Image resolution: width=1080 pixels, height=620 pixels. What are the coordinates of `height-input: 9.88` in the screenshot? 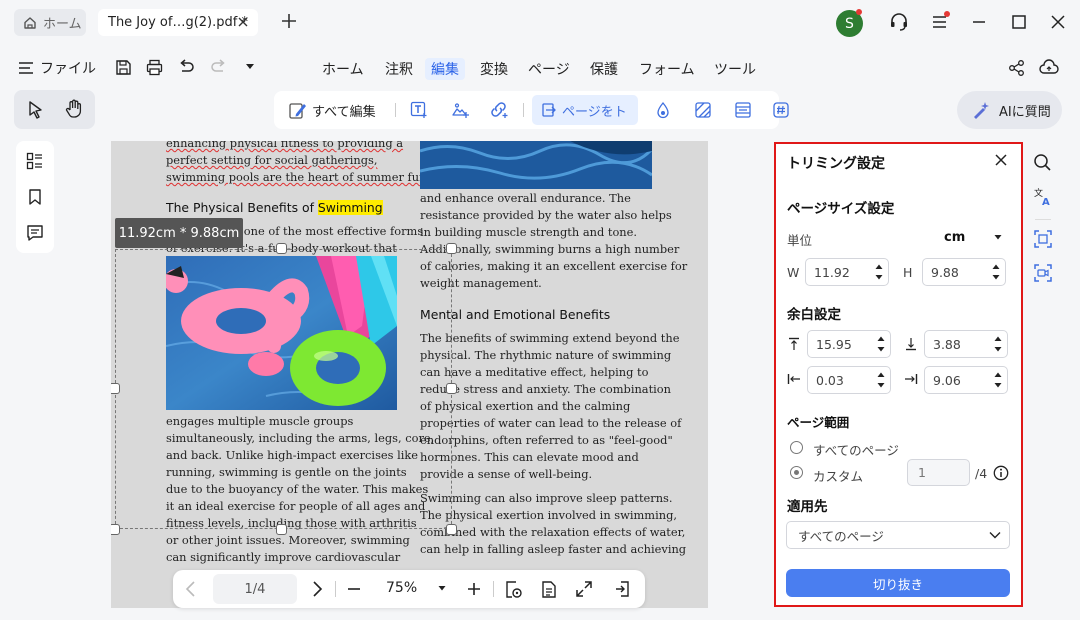 It's located at (964, 272).